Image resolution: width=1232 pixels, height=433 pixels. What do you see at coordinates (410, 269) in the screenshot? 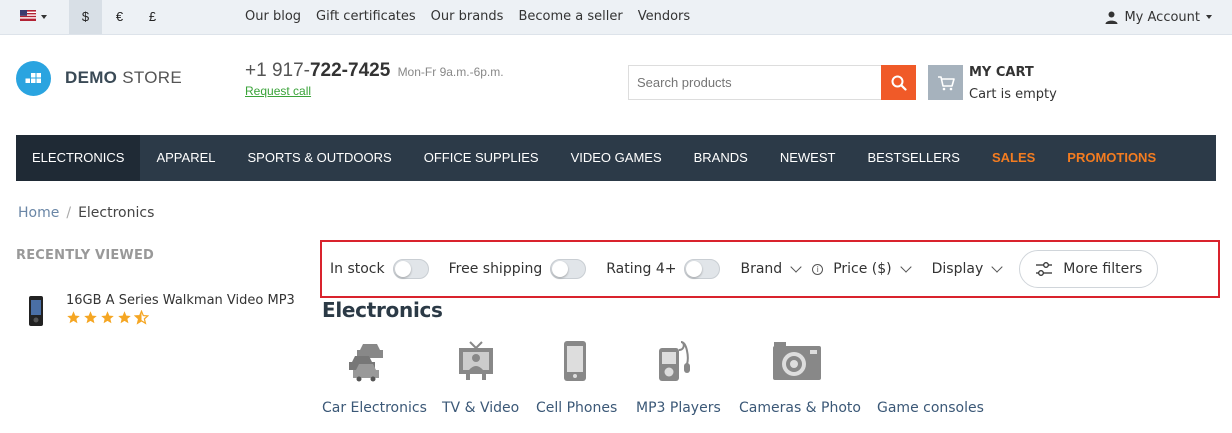
I see `in-stock-toggle` at bounding box center [410, 269].